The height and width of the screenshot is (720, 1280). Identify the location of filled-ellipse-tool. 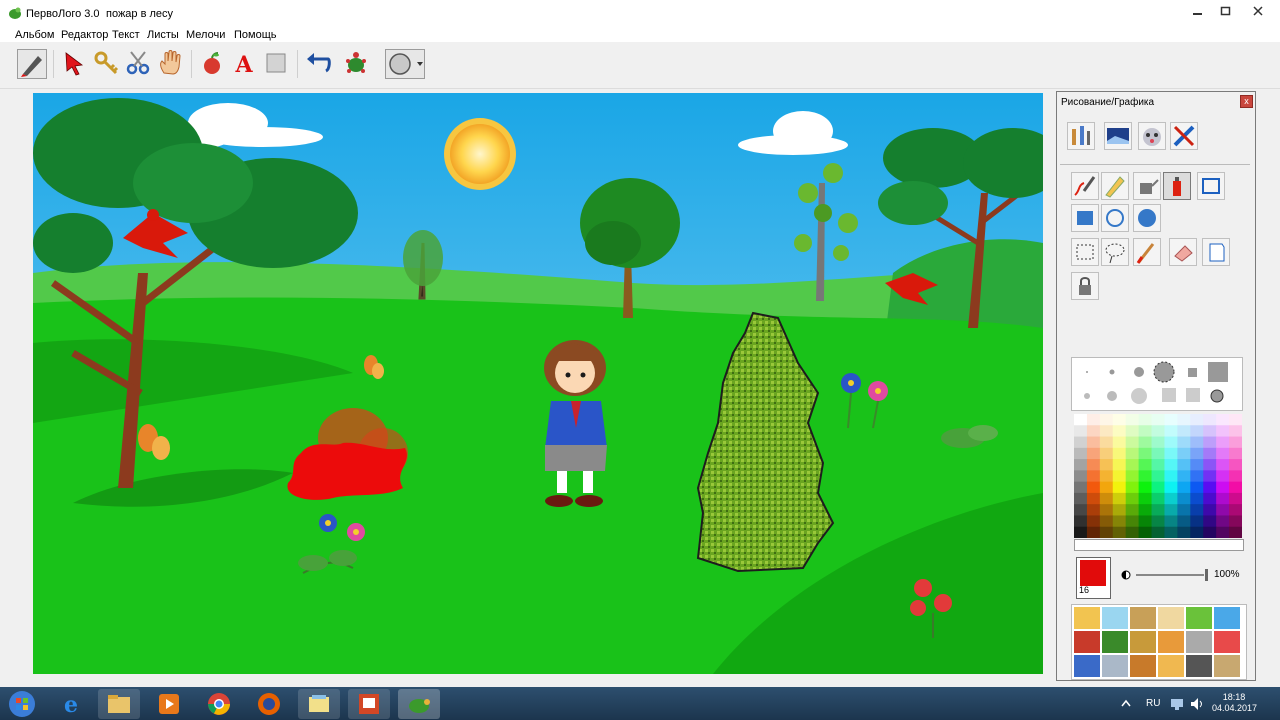
(1147, 218).